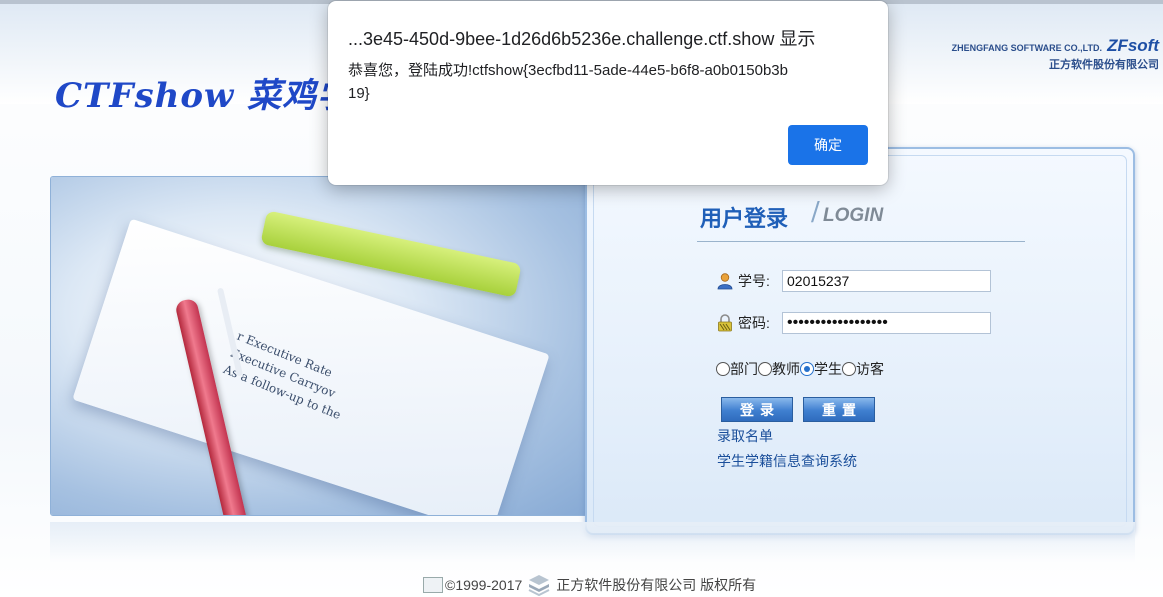 This screenshot has width=1163, height=597. I want to click on brand-top-line: ZHENGFANG SOFTWARE CO.,LTD. ZFsoft, so click(1055, 46).